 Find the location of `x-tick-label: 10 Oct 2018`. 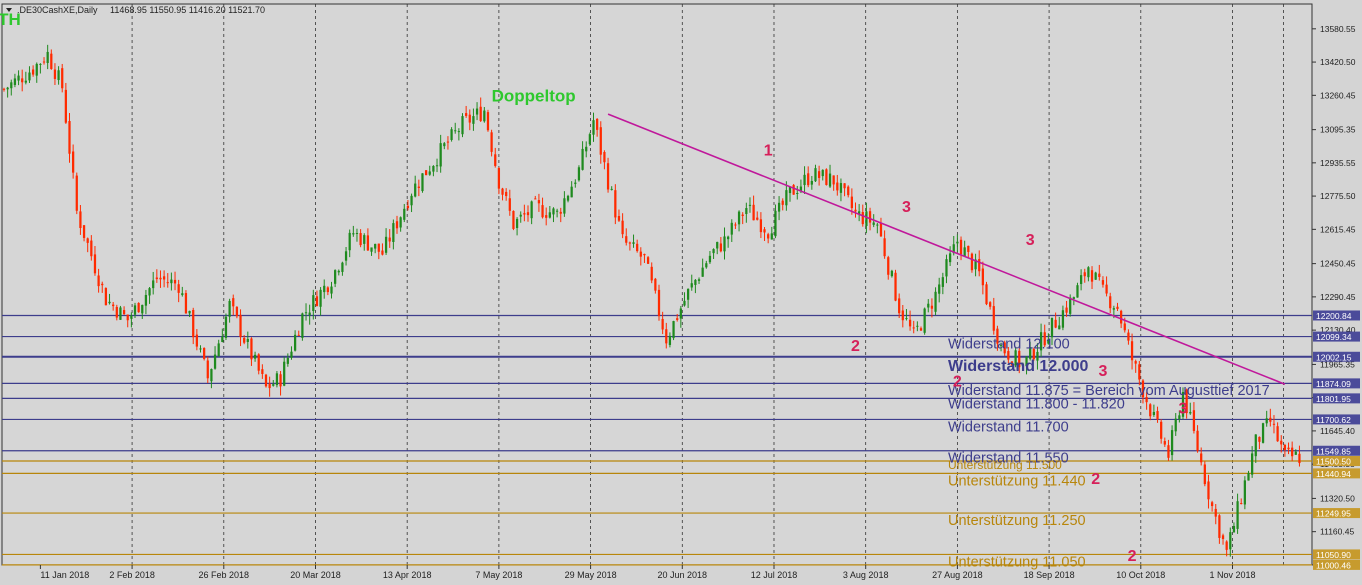

x-tick-label: 10 Oct 2018 is located at coordinates (1140, 575).